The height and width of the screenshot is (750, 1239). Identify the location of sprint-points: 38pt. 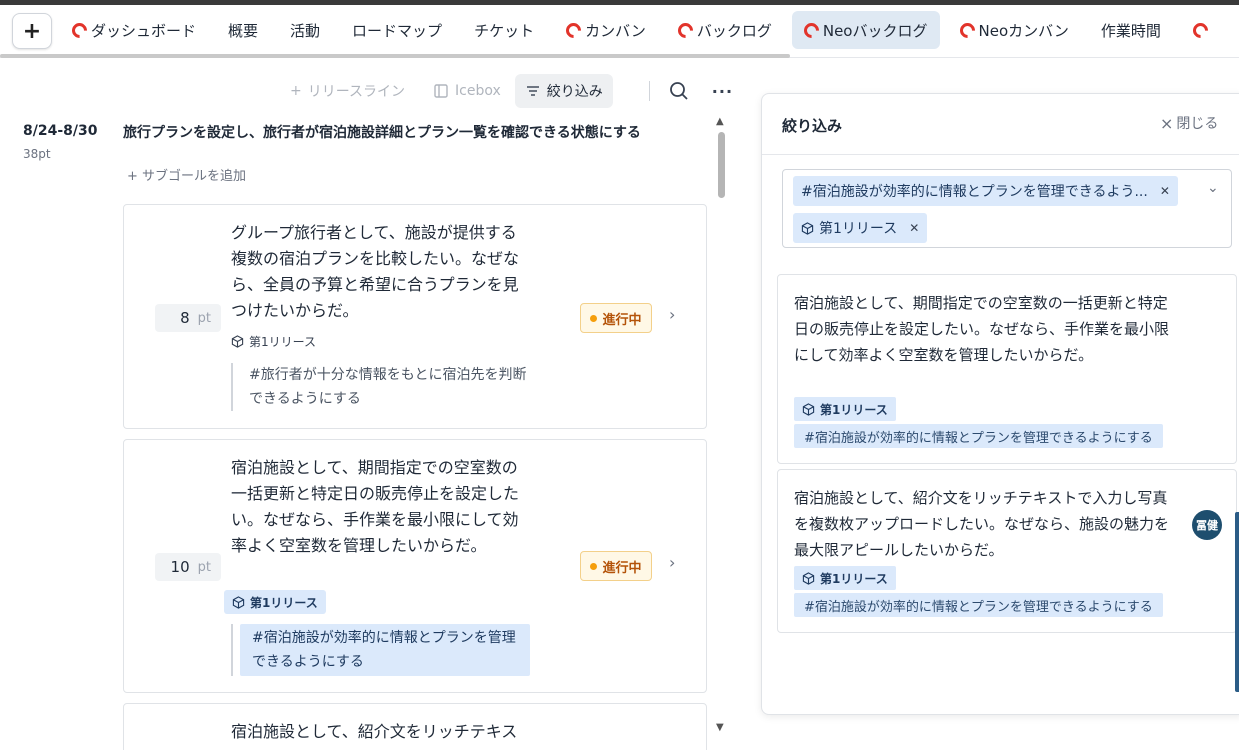
(37, 154).